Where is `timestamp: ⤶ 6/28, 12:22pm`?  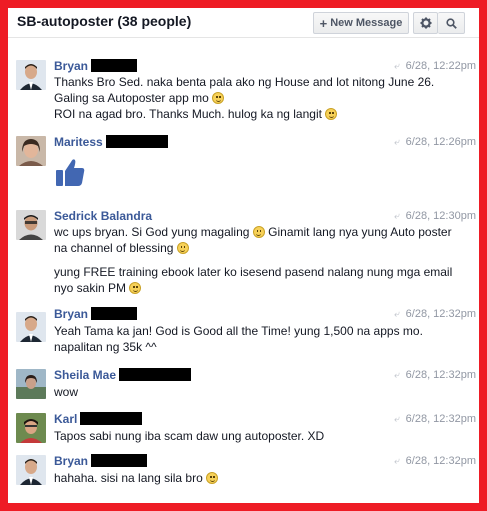
timestamp: ⤶ 6/28, 12:22pm is located at coordinates (435, 66).